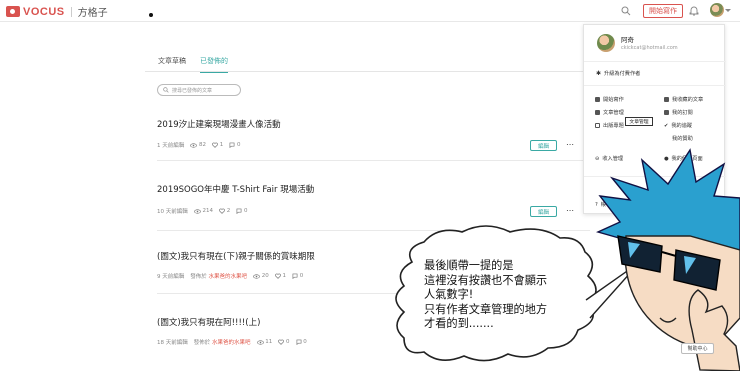  Describe the element at coordinates (697, 348) in the screenshot. I see `help-center-button: 幫助中心` at that location.